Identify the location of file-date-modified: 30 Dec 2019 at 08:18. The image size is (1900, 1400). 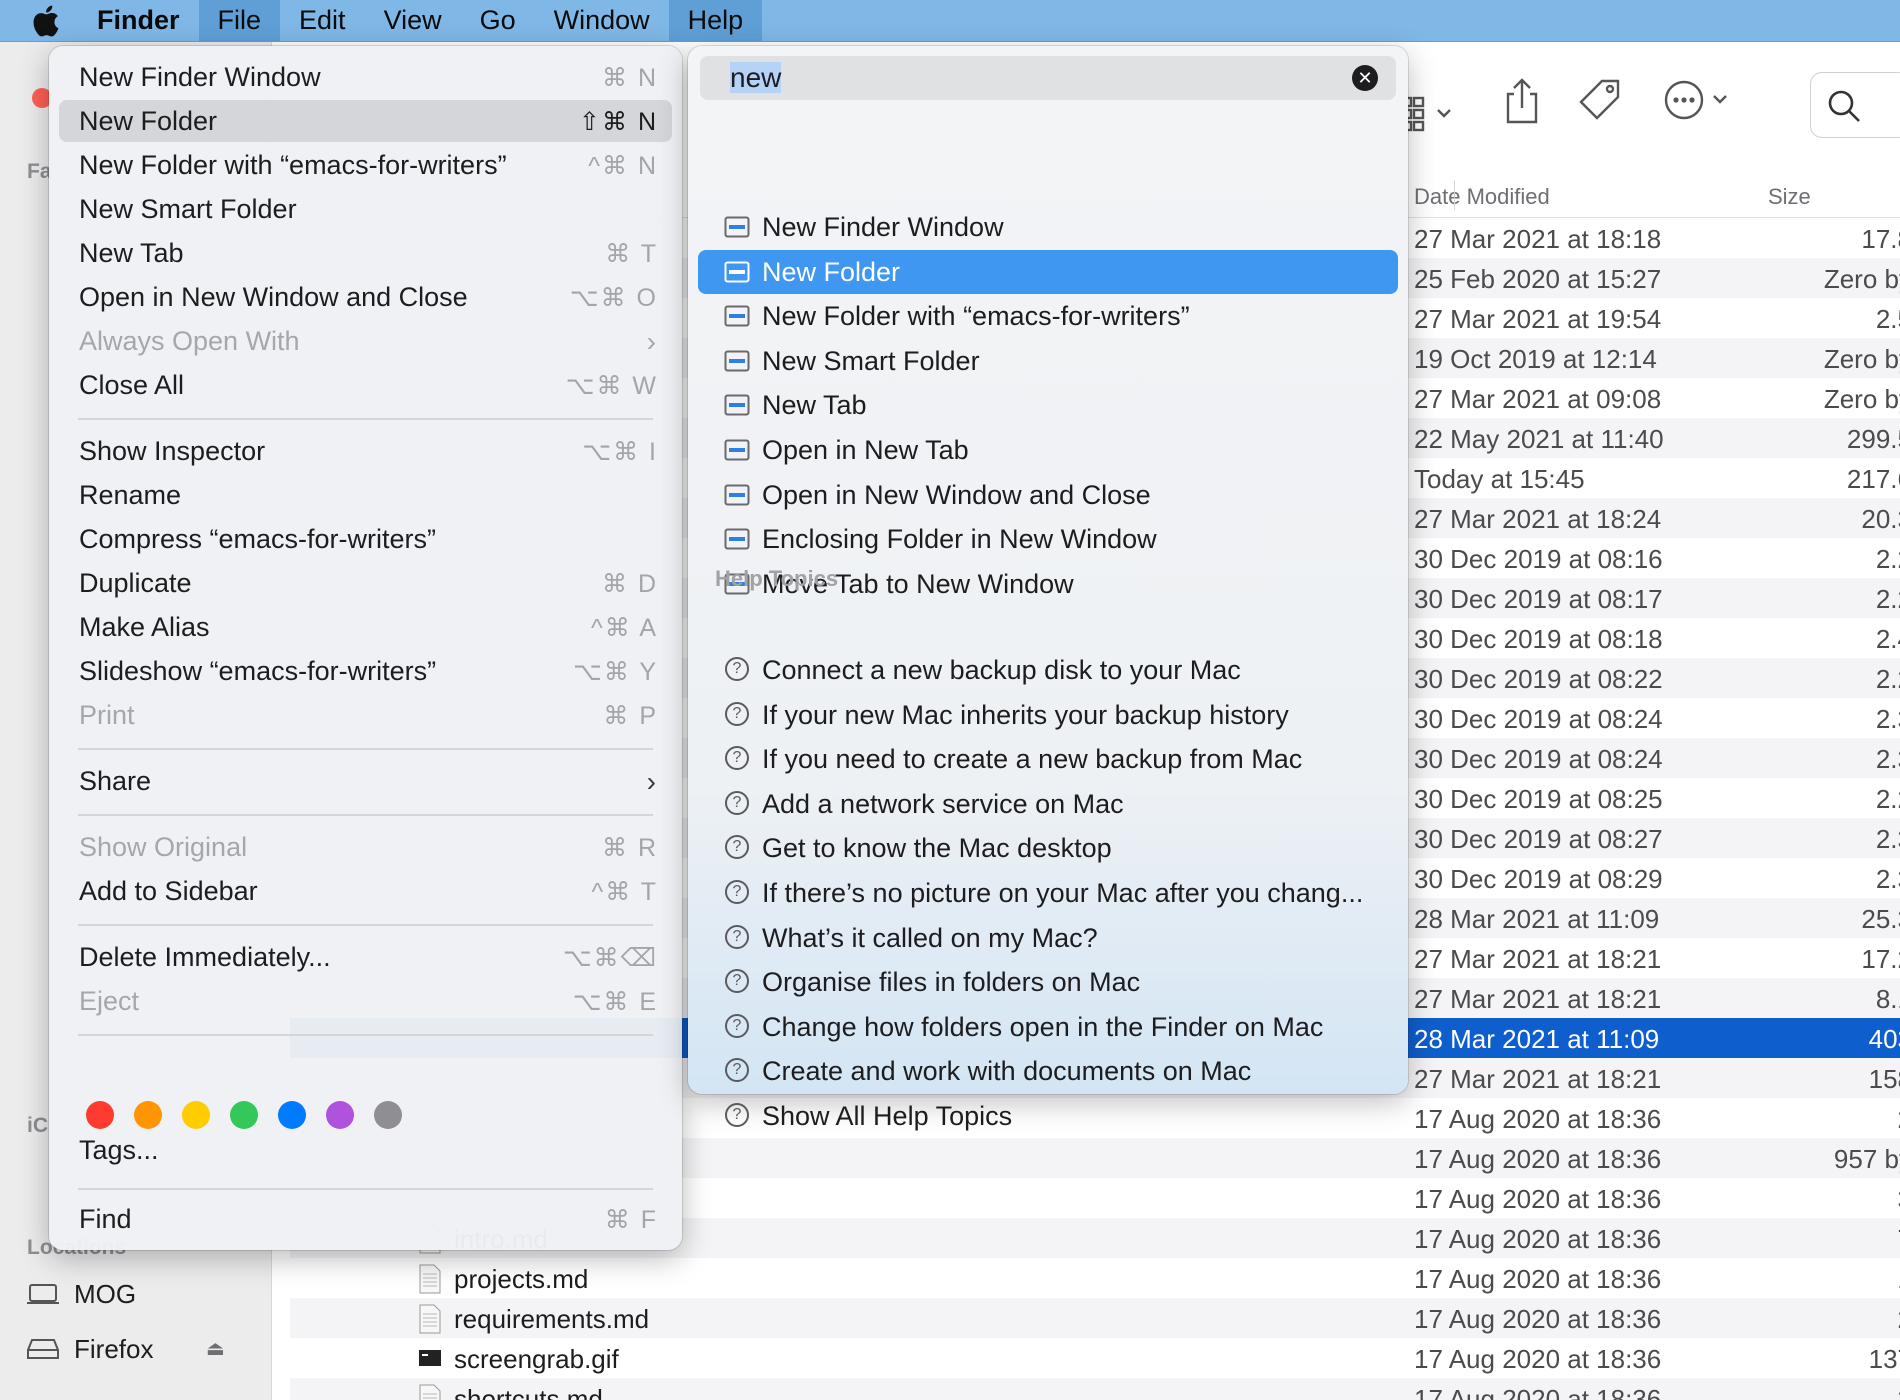
(1538, 639).